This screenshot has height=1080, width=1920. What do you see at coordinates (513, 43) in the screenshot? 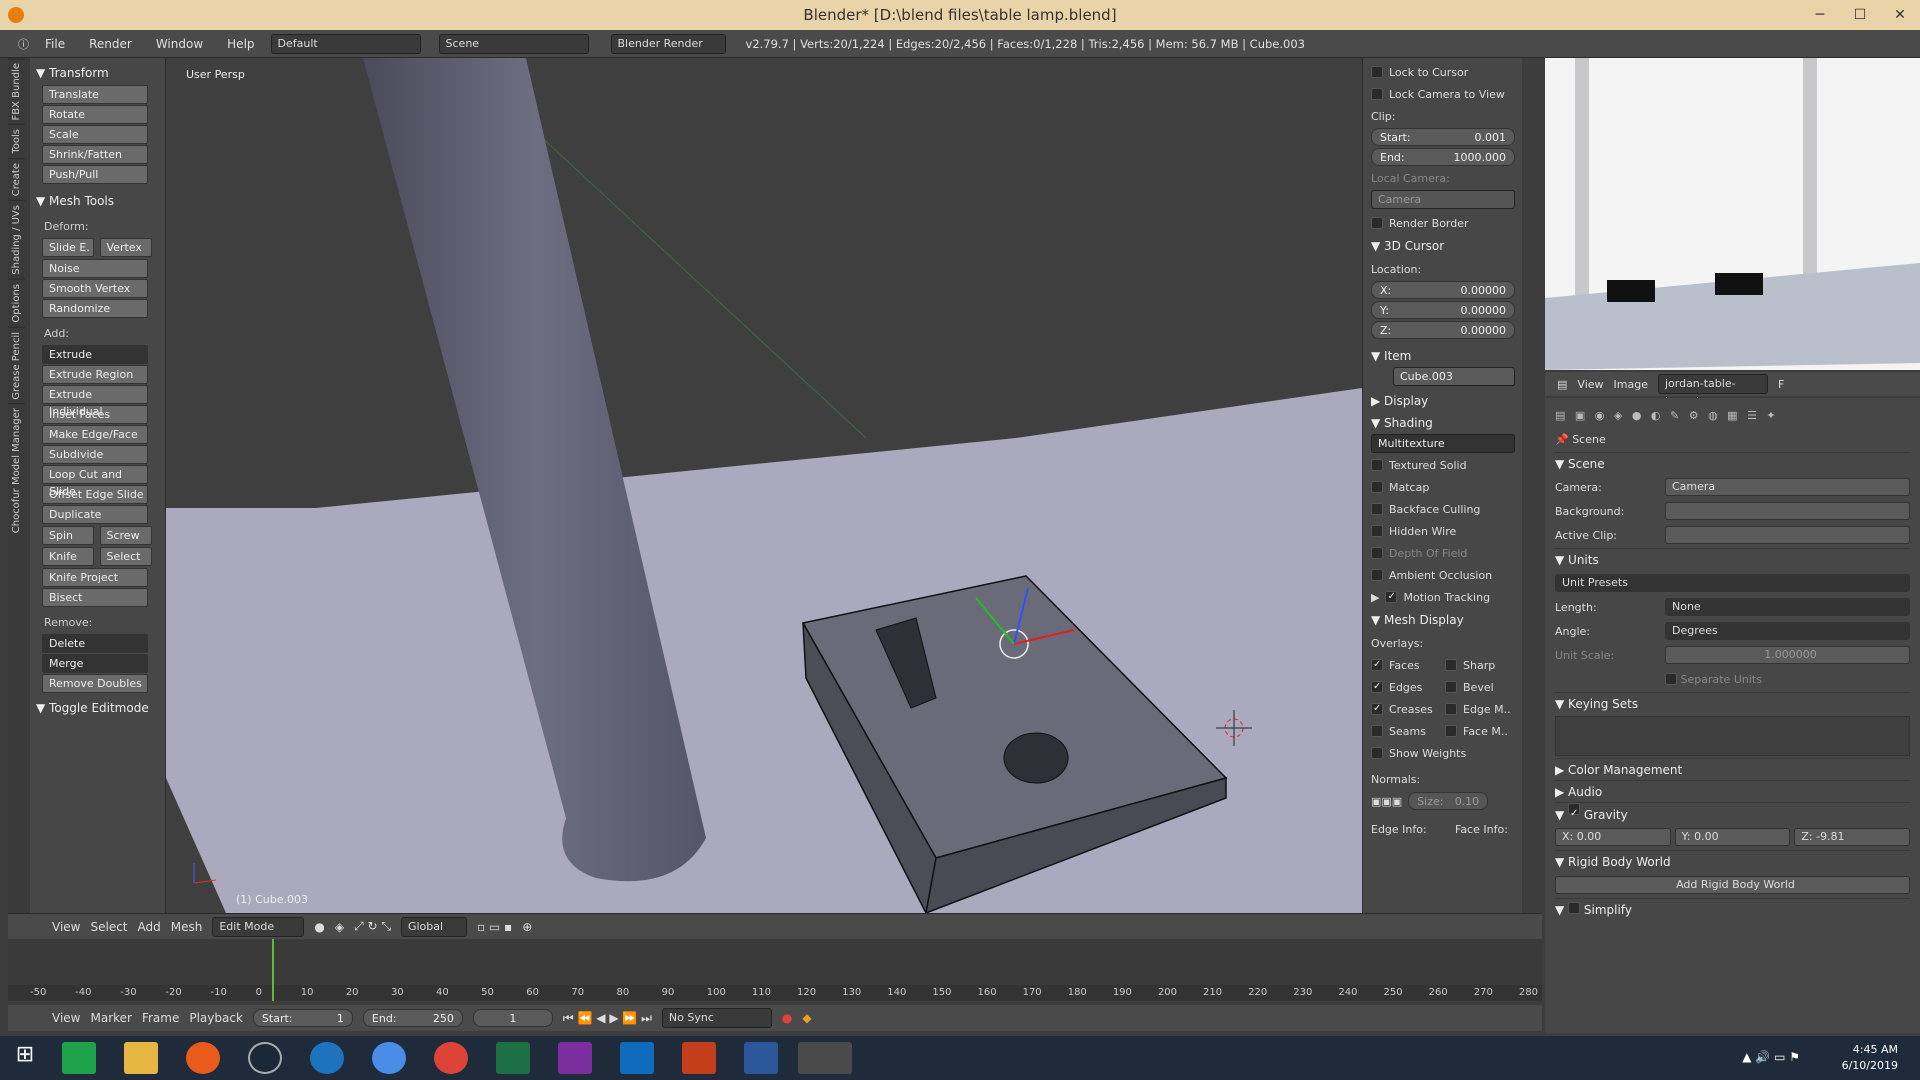
I see `scene-selector: Scene` at bounding box center [513, 43].